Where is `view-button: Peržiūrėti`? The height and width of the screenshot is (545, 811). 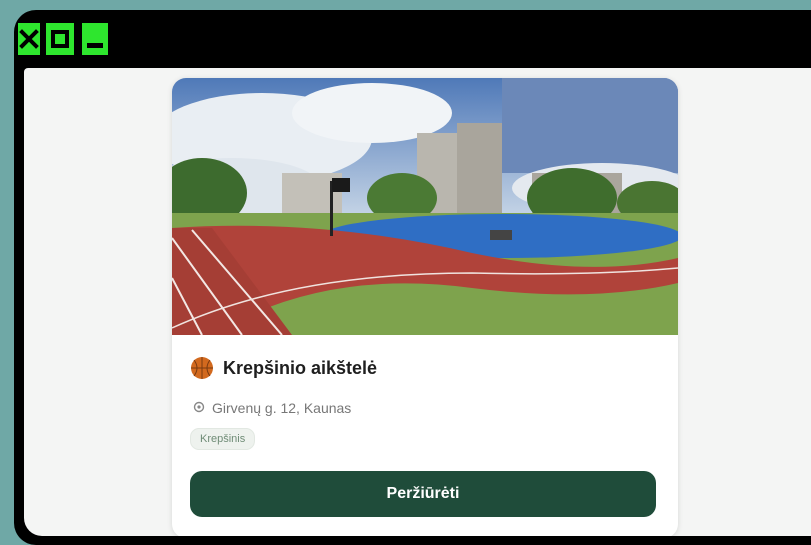
view-button: Peržiūrėti is located at coordinates (423, 494).